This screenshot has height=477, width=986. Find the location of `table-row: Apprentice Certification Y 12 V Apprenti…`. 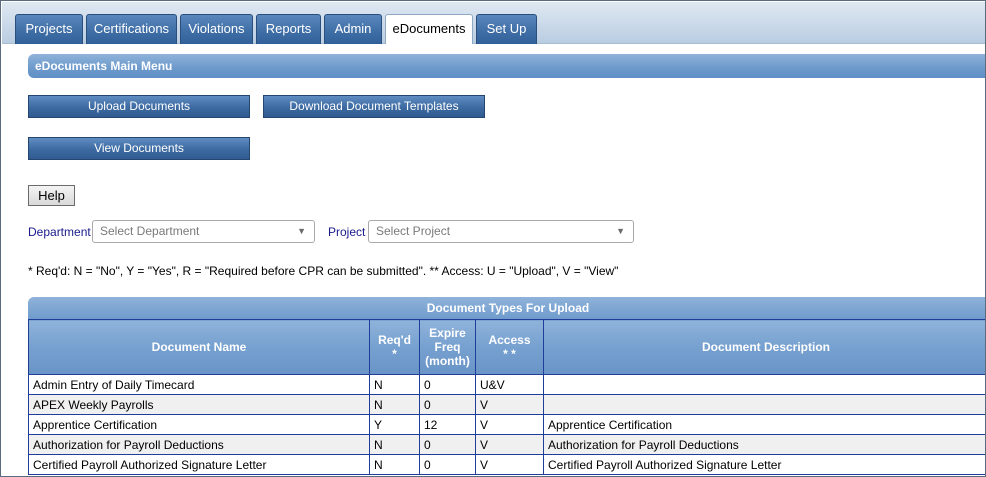

table-row: Apprentice Certification Y 12 V Apprenti… is located at coordinates (506, 424).